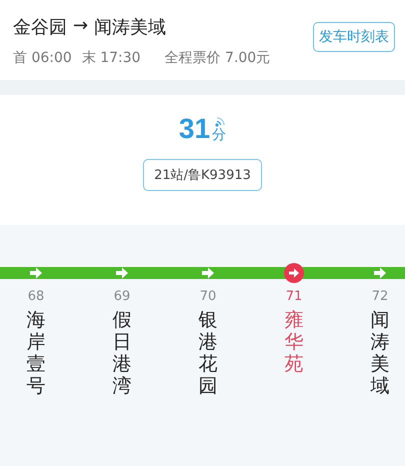  What do you see at coordinates (80, 26) in the screenshot?
I see `direction-arrow: →` at bounding box center [80, 26].